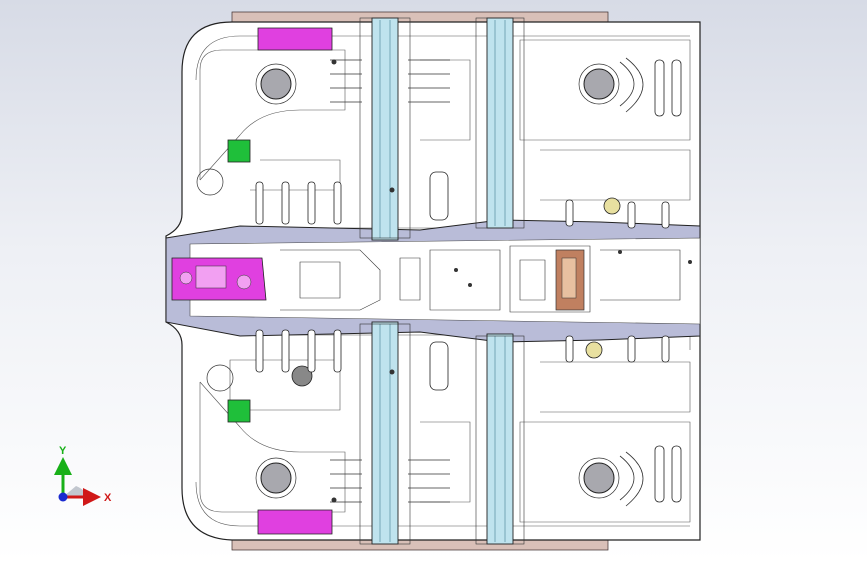 Image resolution: width=867 pixels, height=562 pixels. What do you see at coordinates (108, 498) in the screenshot?
I see `x-axis-label: X` at bounding box center [108, 498].